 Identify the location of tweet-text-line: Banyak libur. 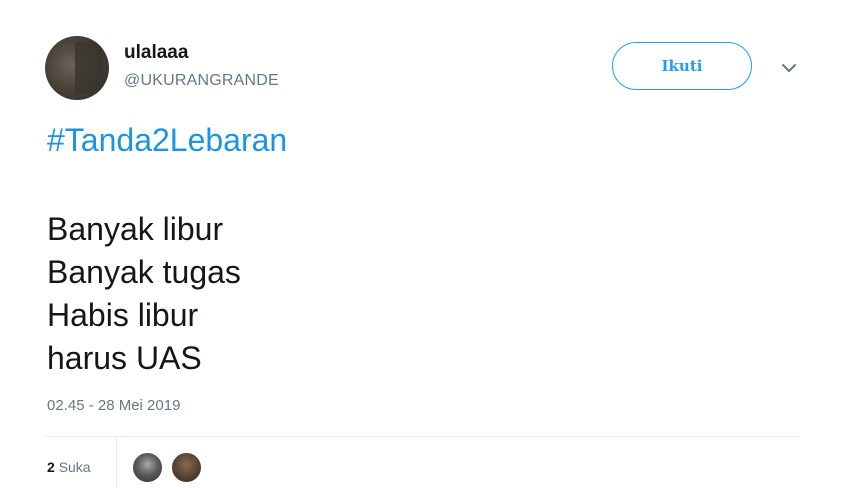
(135, 229).